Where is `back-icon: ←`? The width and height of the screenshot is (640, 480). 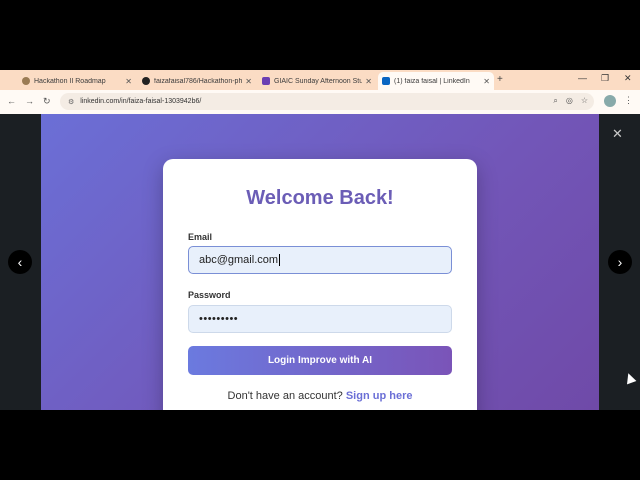 back-icon: ← is located at coordinates (11, 101).